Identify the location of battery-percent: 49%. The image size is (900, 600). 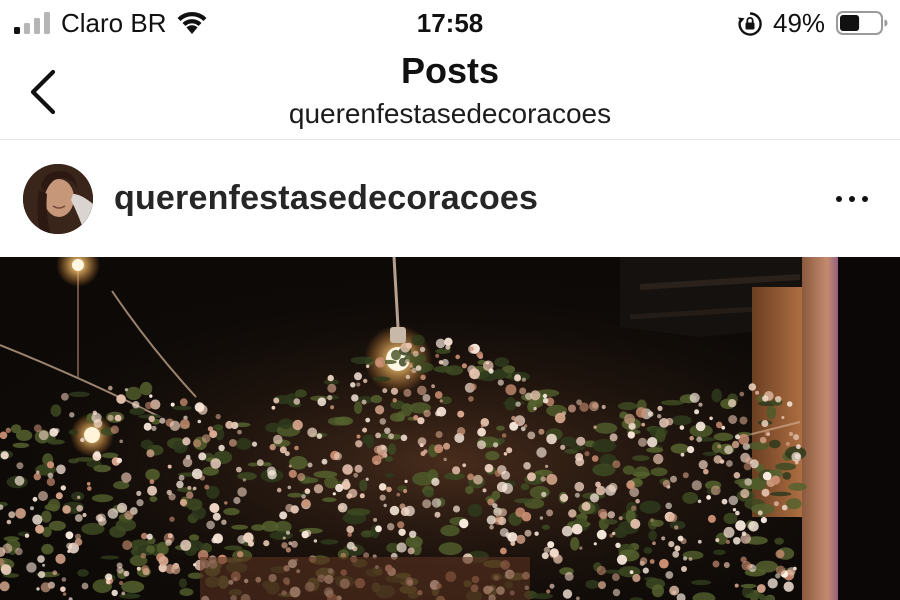
(799, 23).